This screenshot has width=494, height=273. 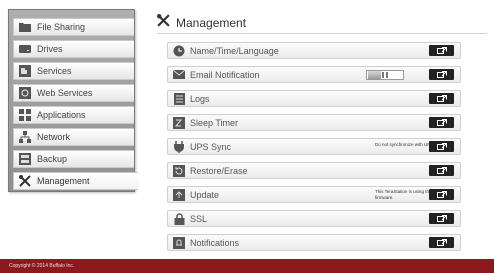 I want to click on row-label: Email Notification, so click(x=225, y=74).